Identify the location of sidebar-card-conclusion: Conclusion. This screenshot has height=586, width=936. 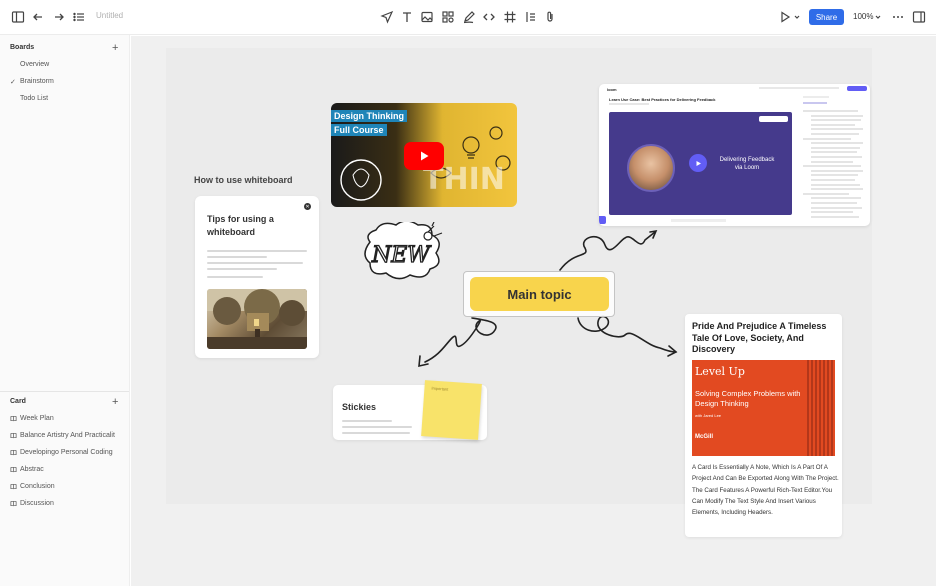
(32, 486).